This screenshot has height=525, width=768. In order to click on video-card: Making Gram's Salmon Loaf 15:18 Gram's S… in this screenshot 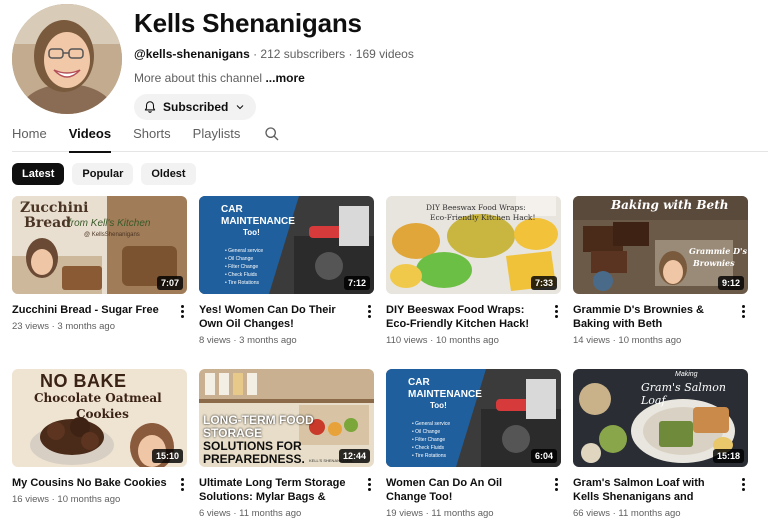, I will do `click(660, 447)`.